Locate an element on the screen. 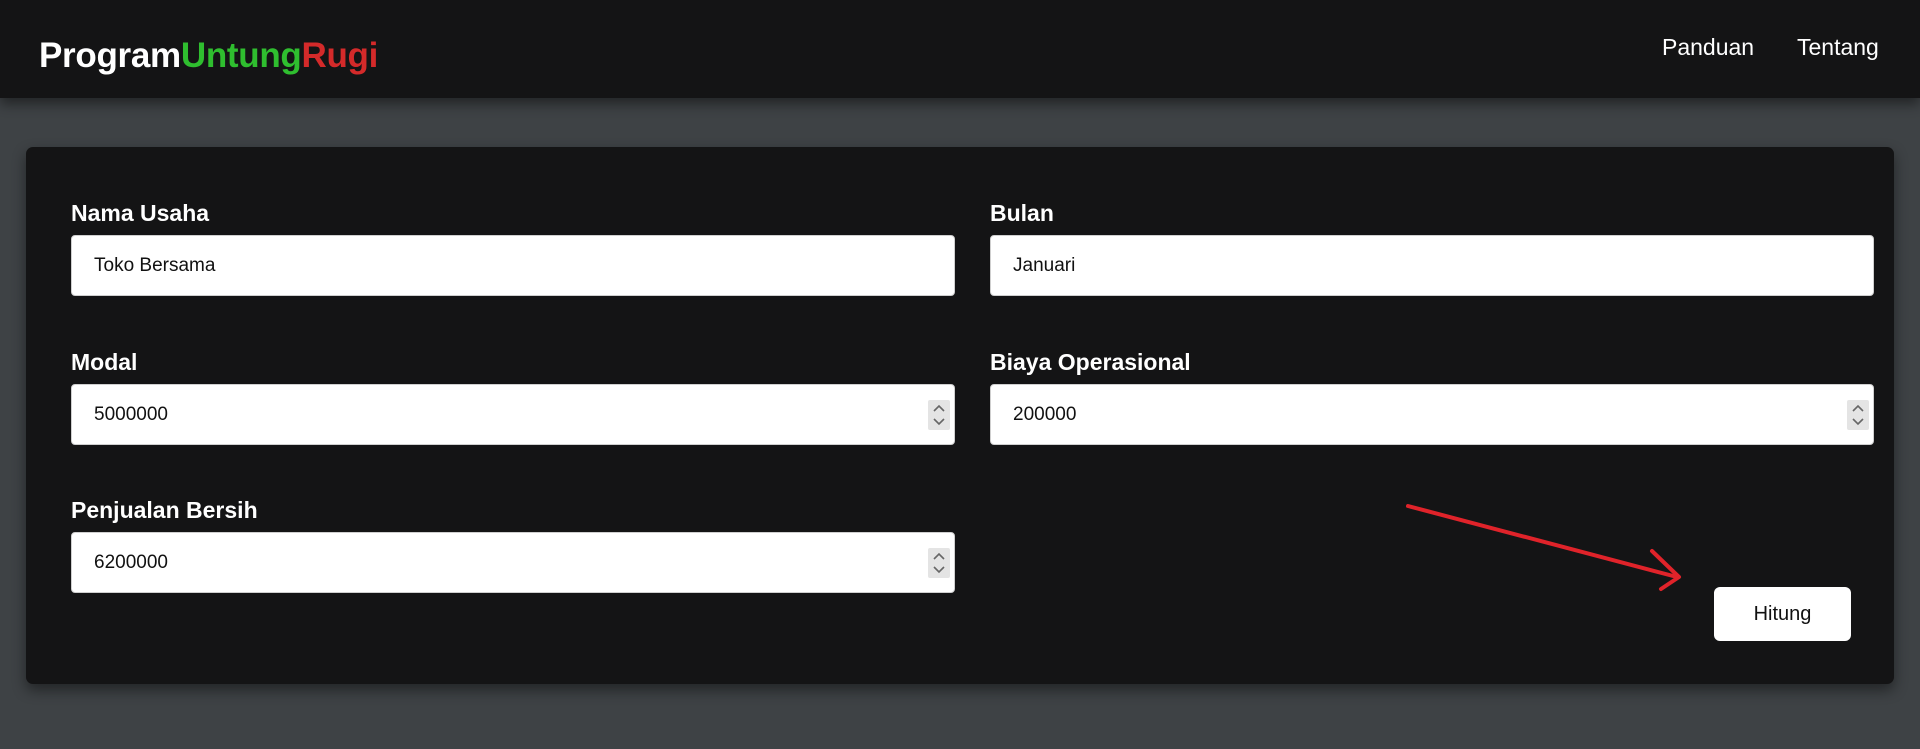 The image size is (1920, 749). field-penjualan-bersih: Penjualan Bersih is located at coordinates (513, 545).